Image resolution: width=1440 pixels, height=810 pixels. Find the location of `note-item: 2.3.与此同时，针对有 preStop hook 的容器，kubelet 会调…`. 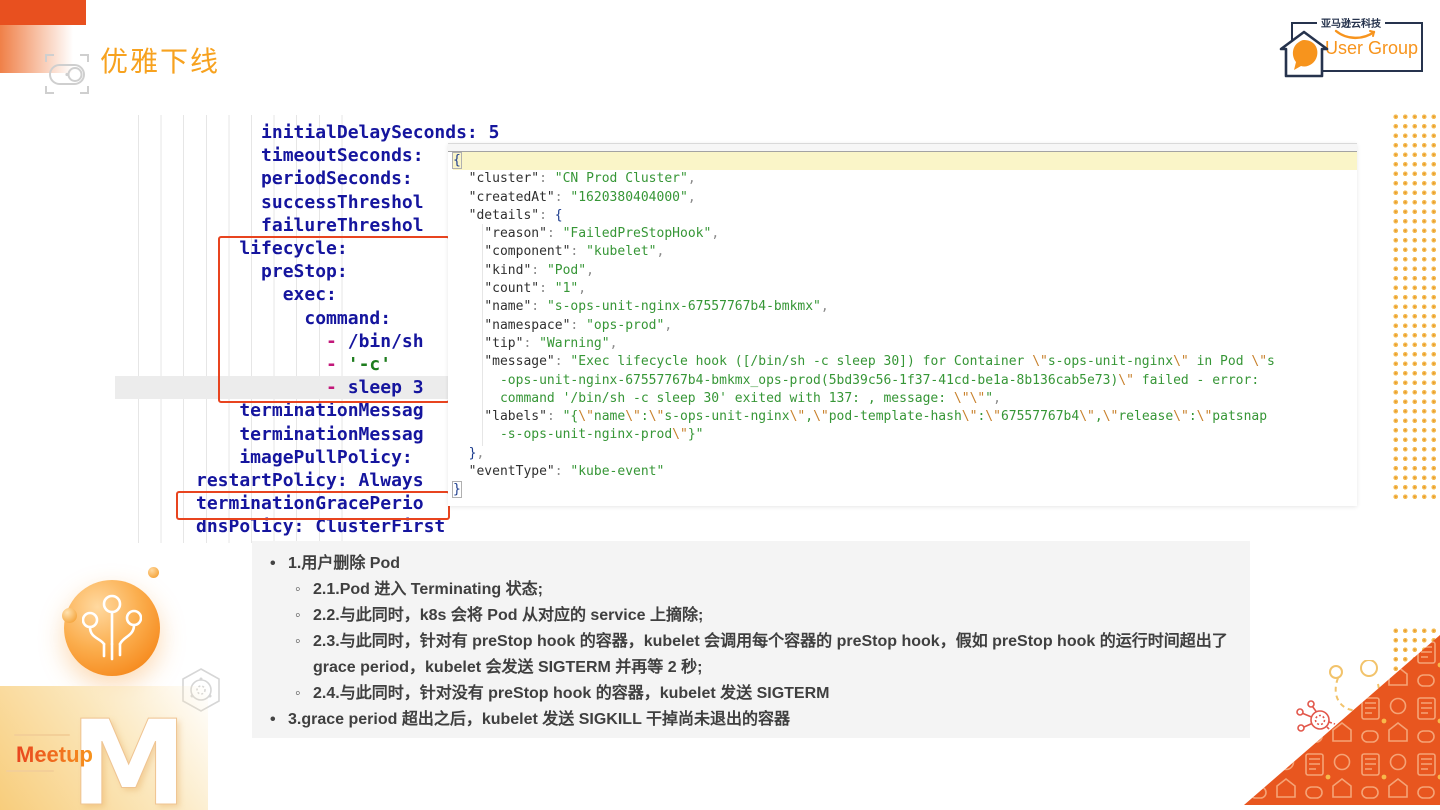

note-item: 2.3.与此同时，针对有 preStop hook 的容器，kubelet 会调… is located at coordinates (764, 655).